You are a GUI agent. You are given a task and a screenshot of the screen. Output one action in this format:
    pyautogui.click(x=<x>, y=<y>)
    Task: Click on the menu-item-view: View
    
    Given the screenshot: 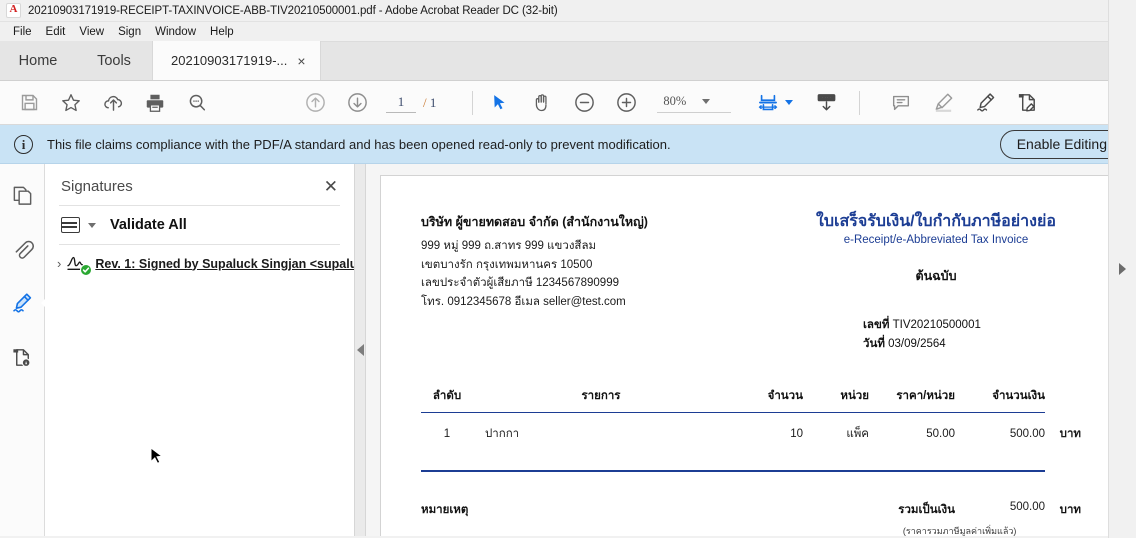 What is the action you would take?
    pyautogui.click(x=91, y=32)
    